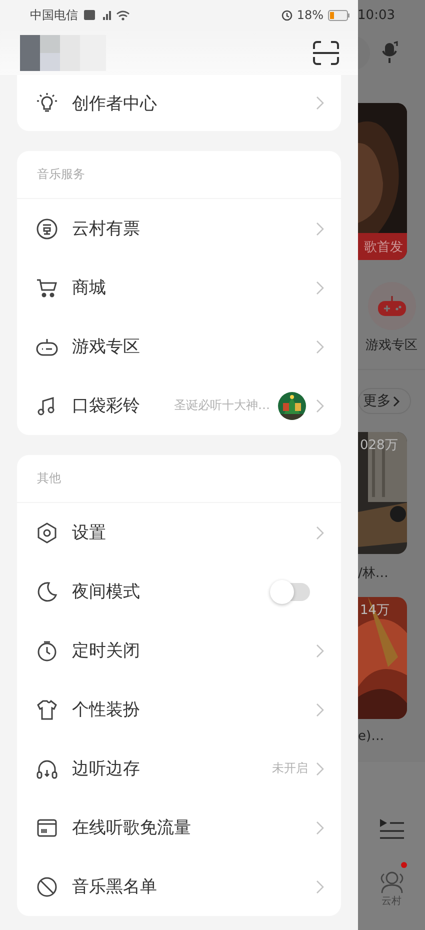  I want to click on notification-dot, so click(403, 865).